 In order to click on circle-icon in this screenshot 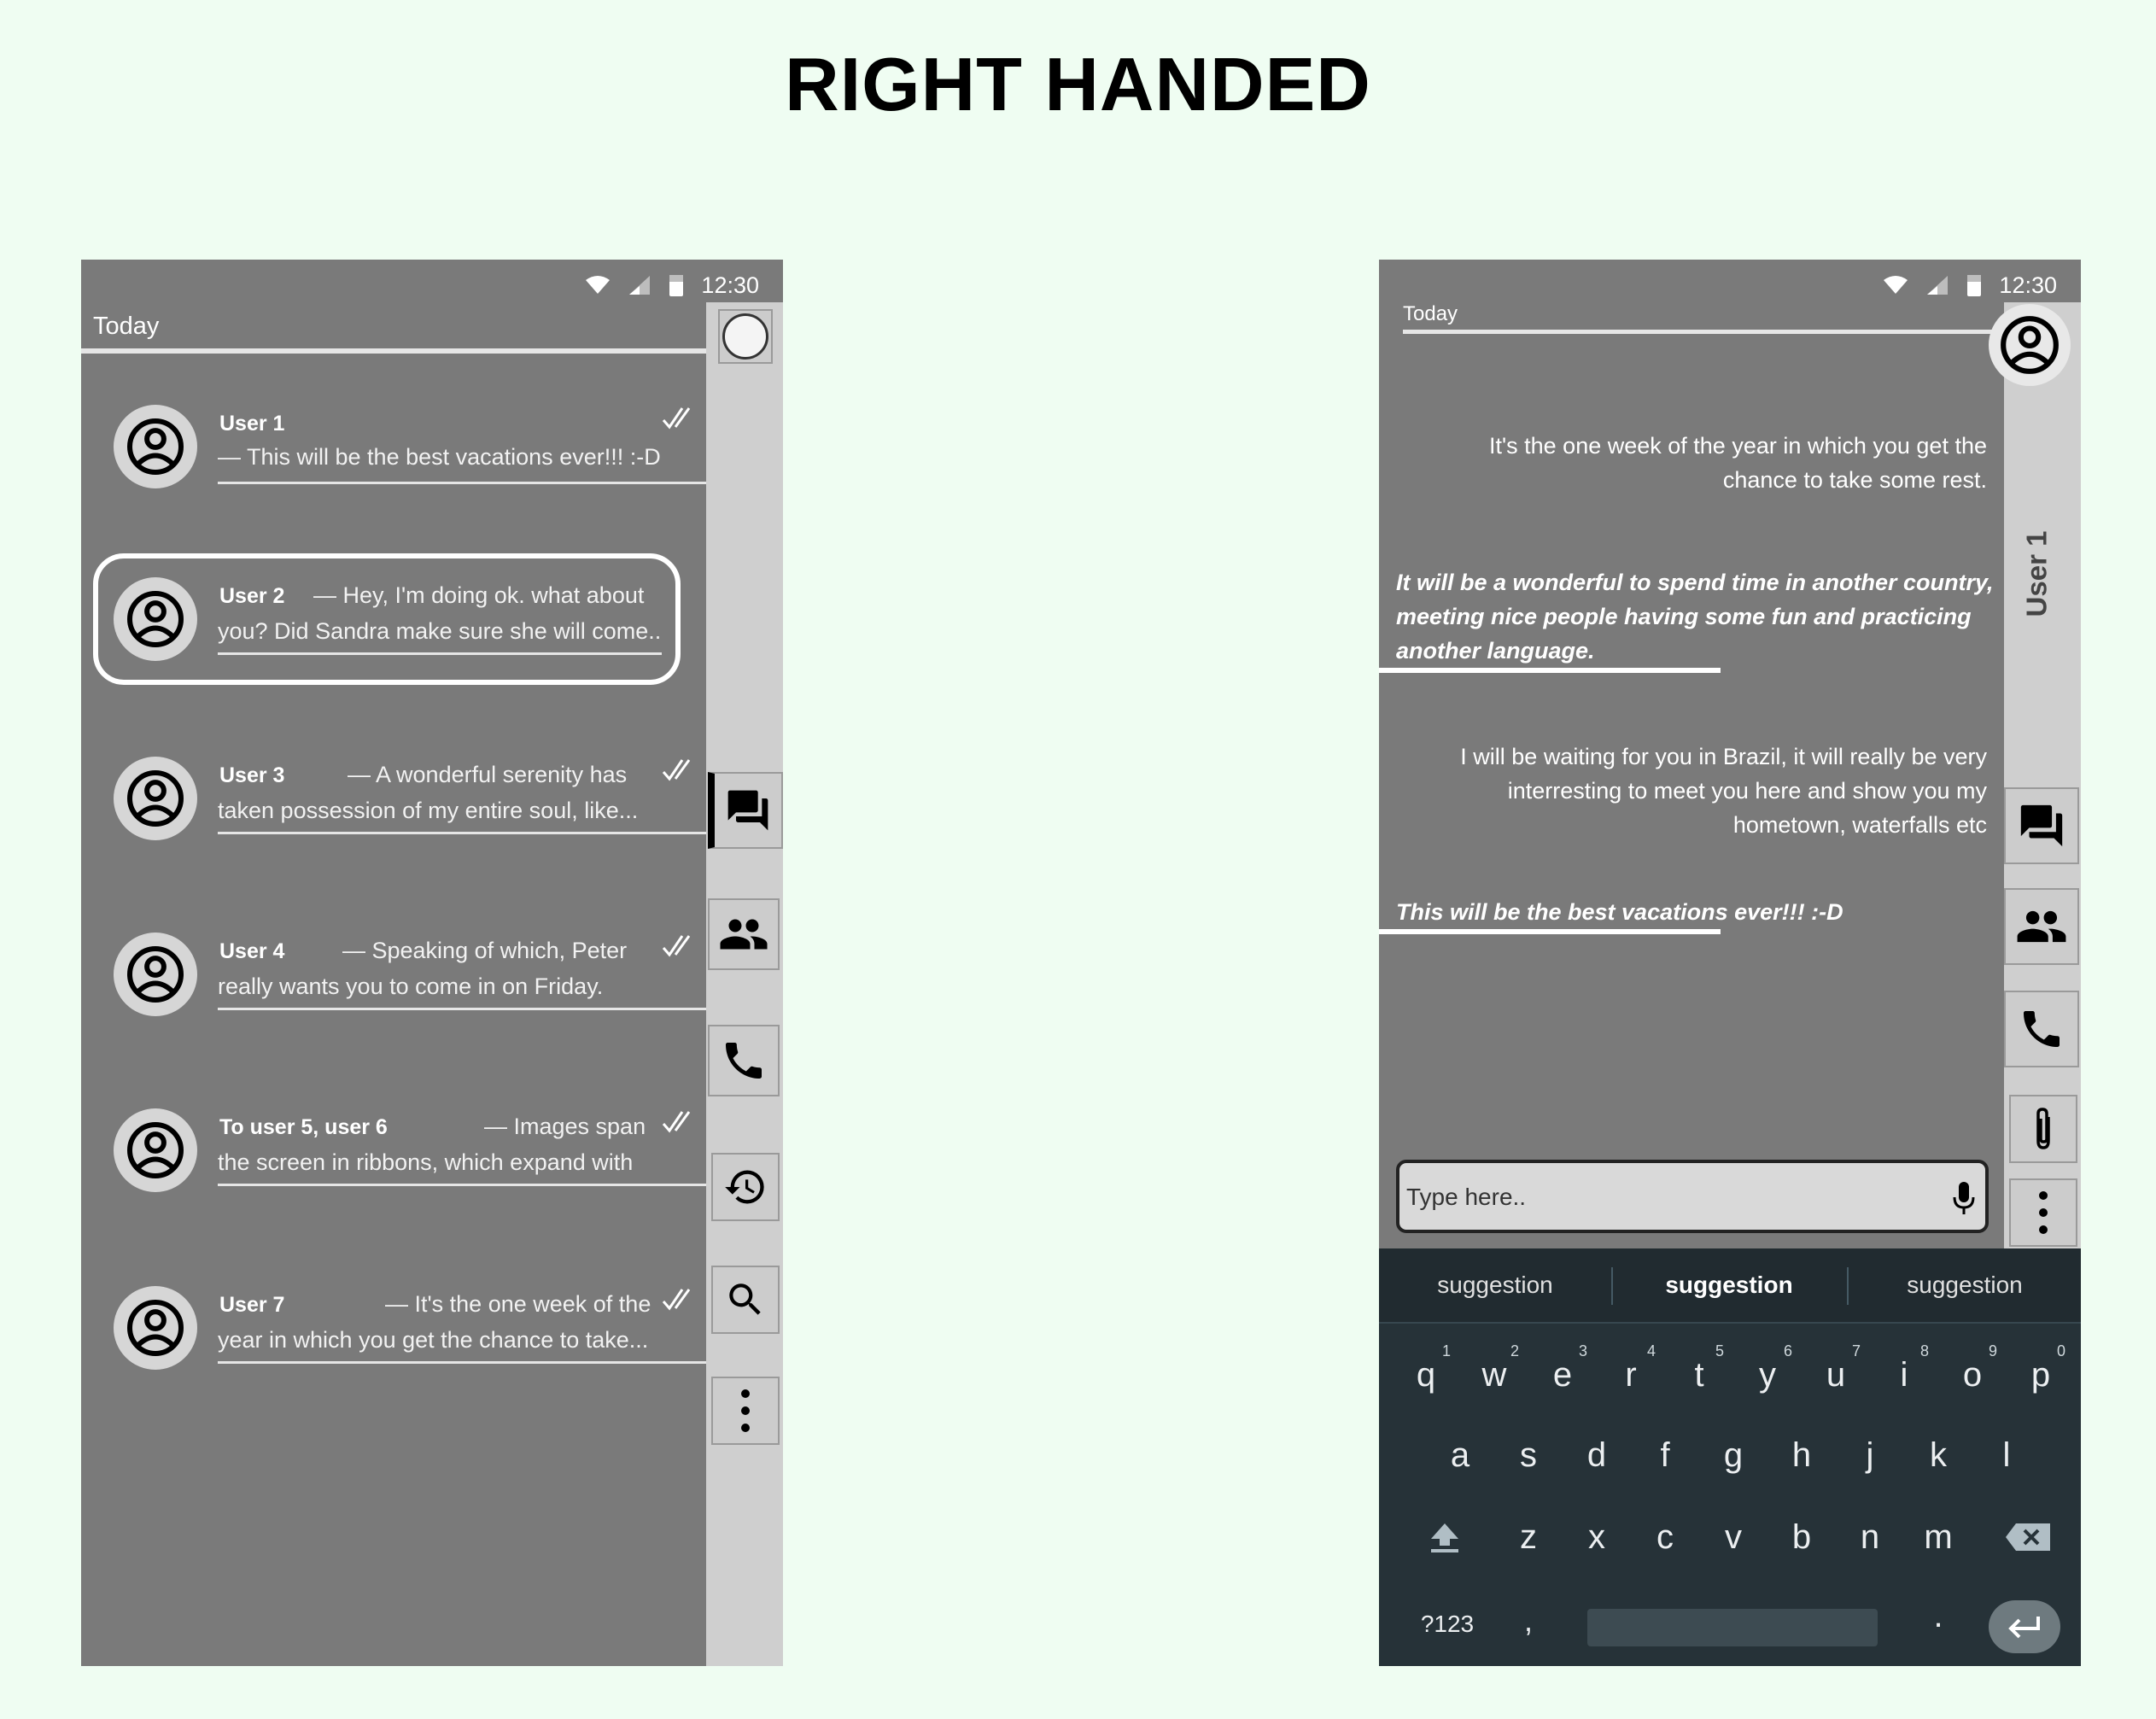, I will do `click(745, 336)`.